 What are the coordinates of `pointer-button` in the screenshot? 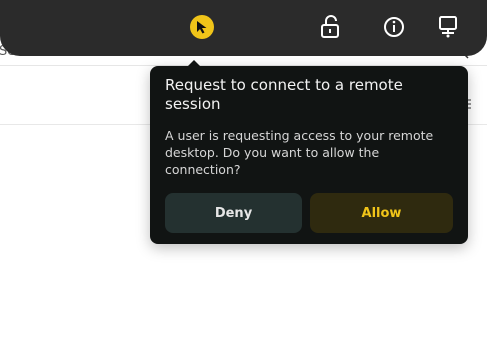 It's located at (202, 27).